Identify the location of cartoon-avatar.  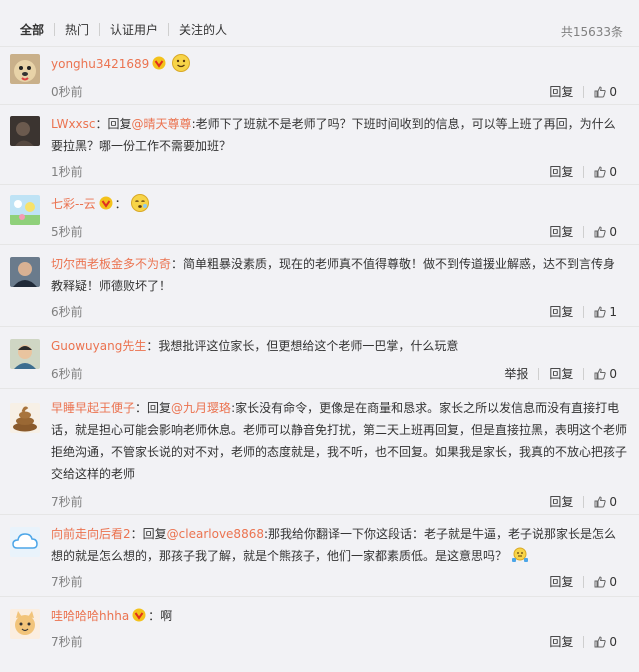
(25, 210).